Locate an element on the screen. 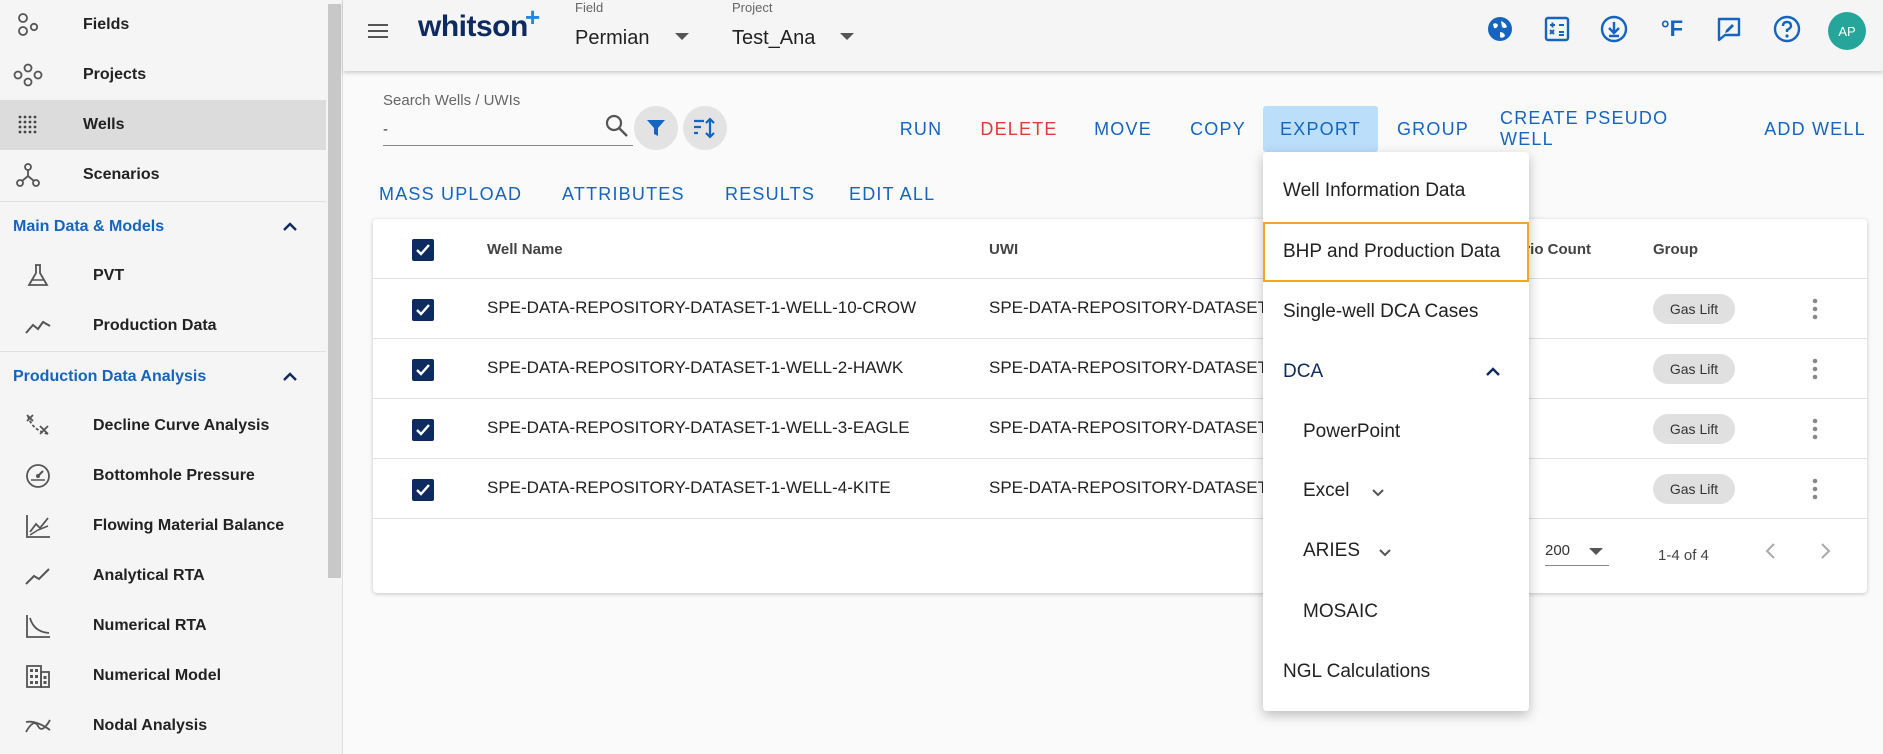 The width and height of the screenshot is (1883, 754). edit-all-button: EDIT ALL is located at coordinates (892, 194).